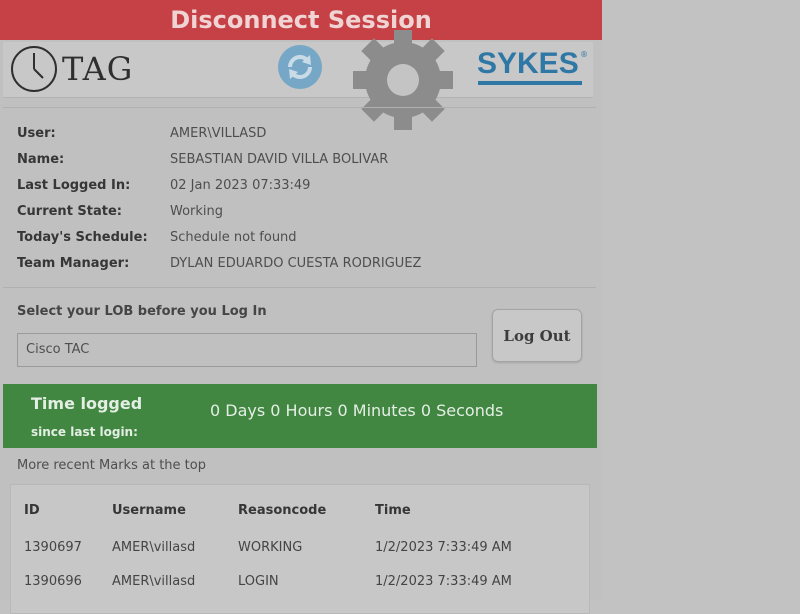  I want to click on cell-reasoncode: WORKING, so click(270, 547).